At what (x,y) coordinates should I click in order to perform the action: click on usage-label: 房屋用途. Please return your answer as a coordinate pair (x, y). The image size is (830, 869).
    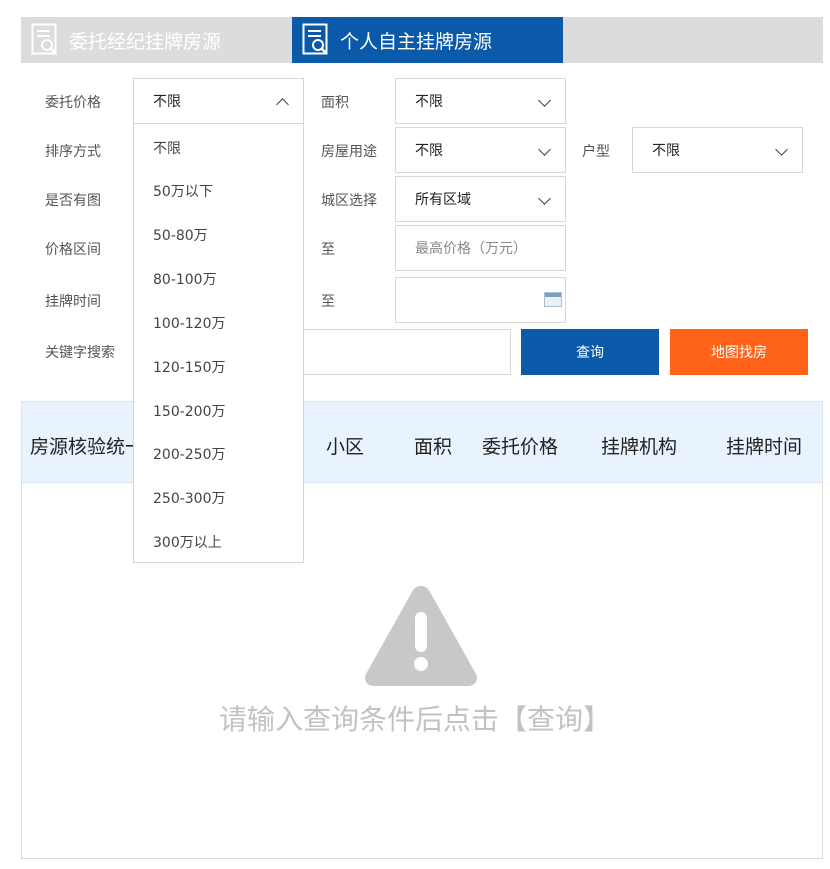
    Looking at the image, I should click on (349, 152).